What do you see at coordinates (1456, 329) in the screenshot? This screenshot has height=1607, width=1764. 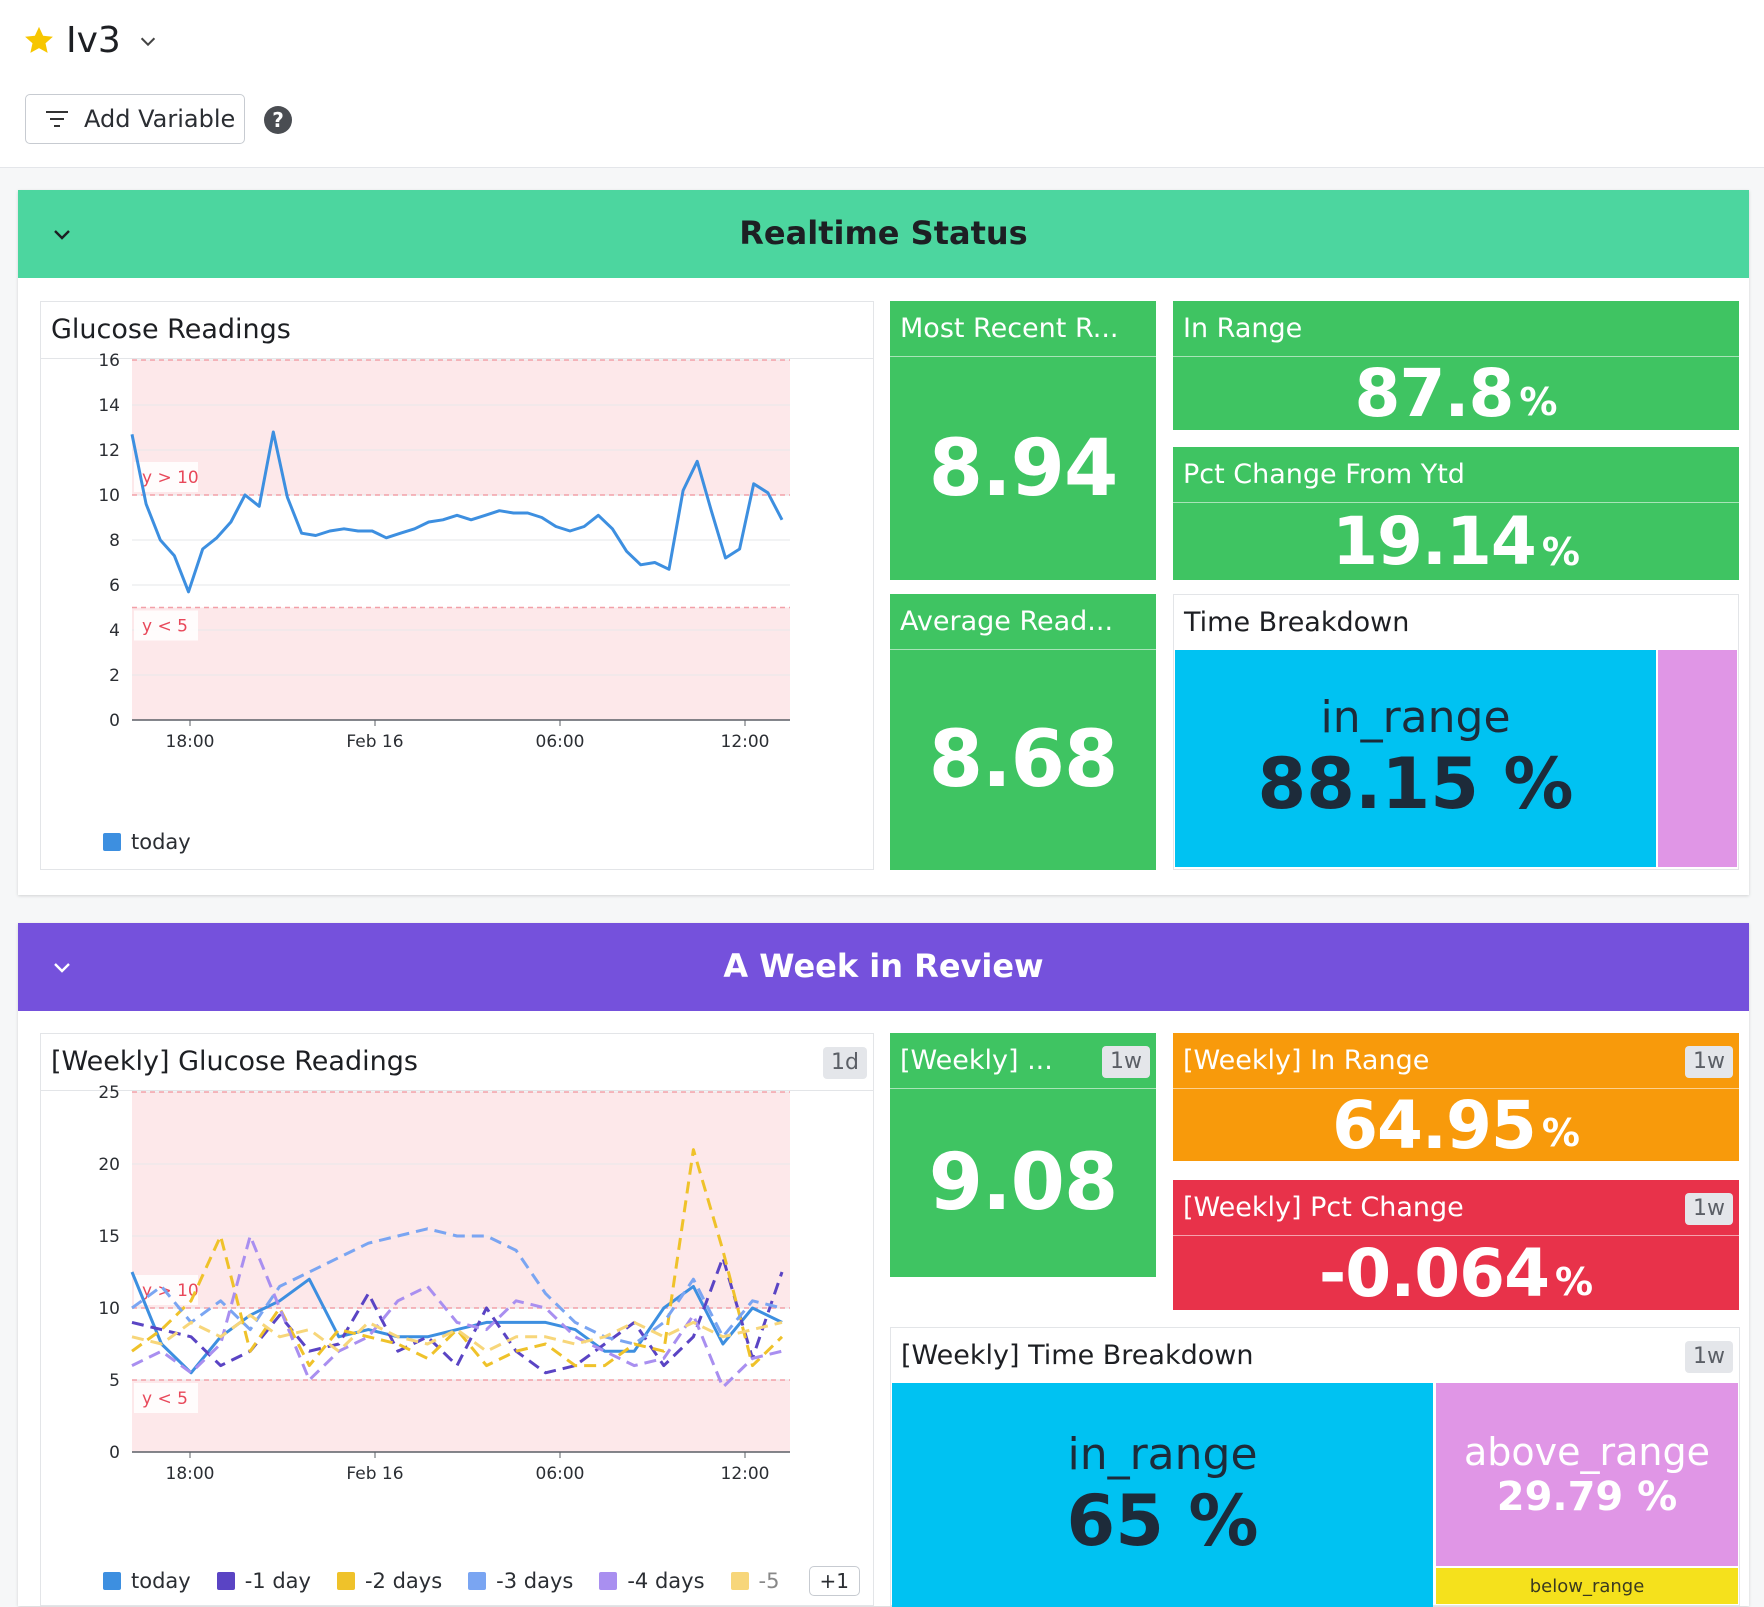 I see `widget-header: In Range` at bounding box center [1456, 329].